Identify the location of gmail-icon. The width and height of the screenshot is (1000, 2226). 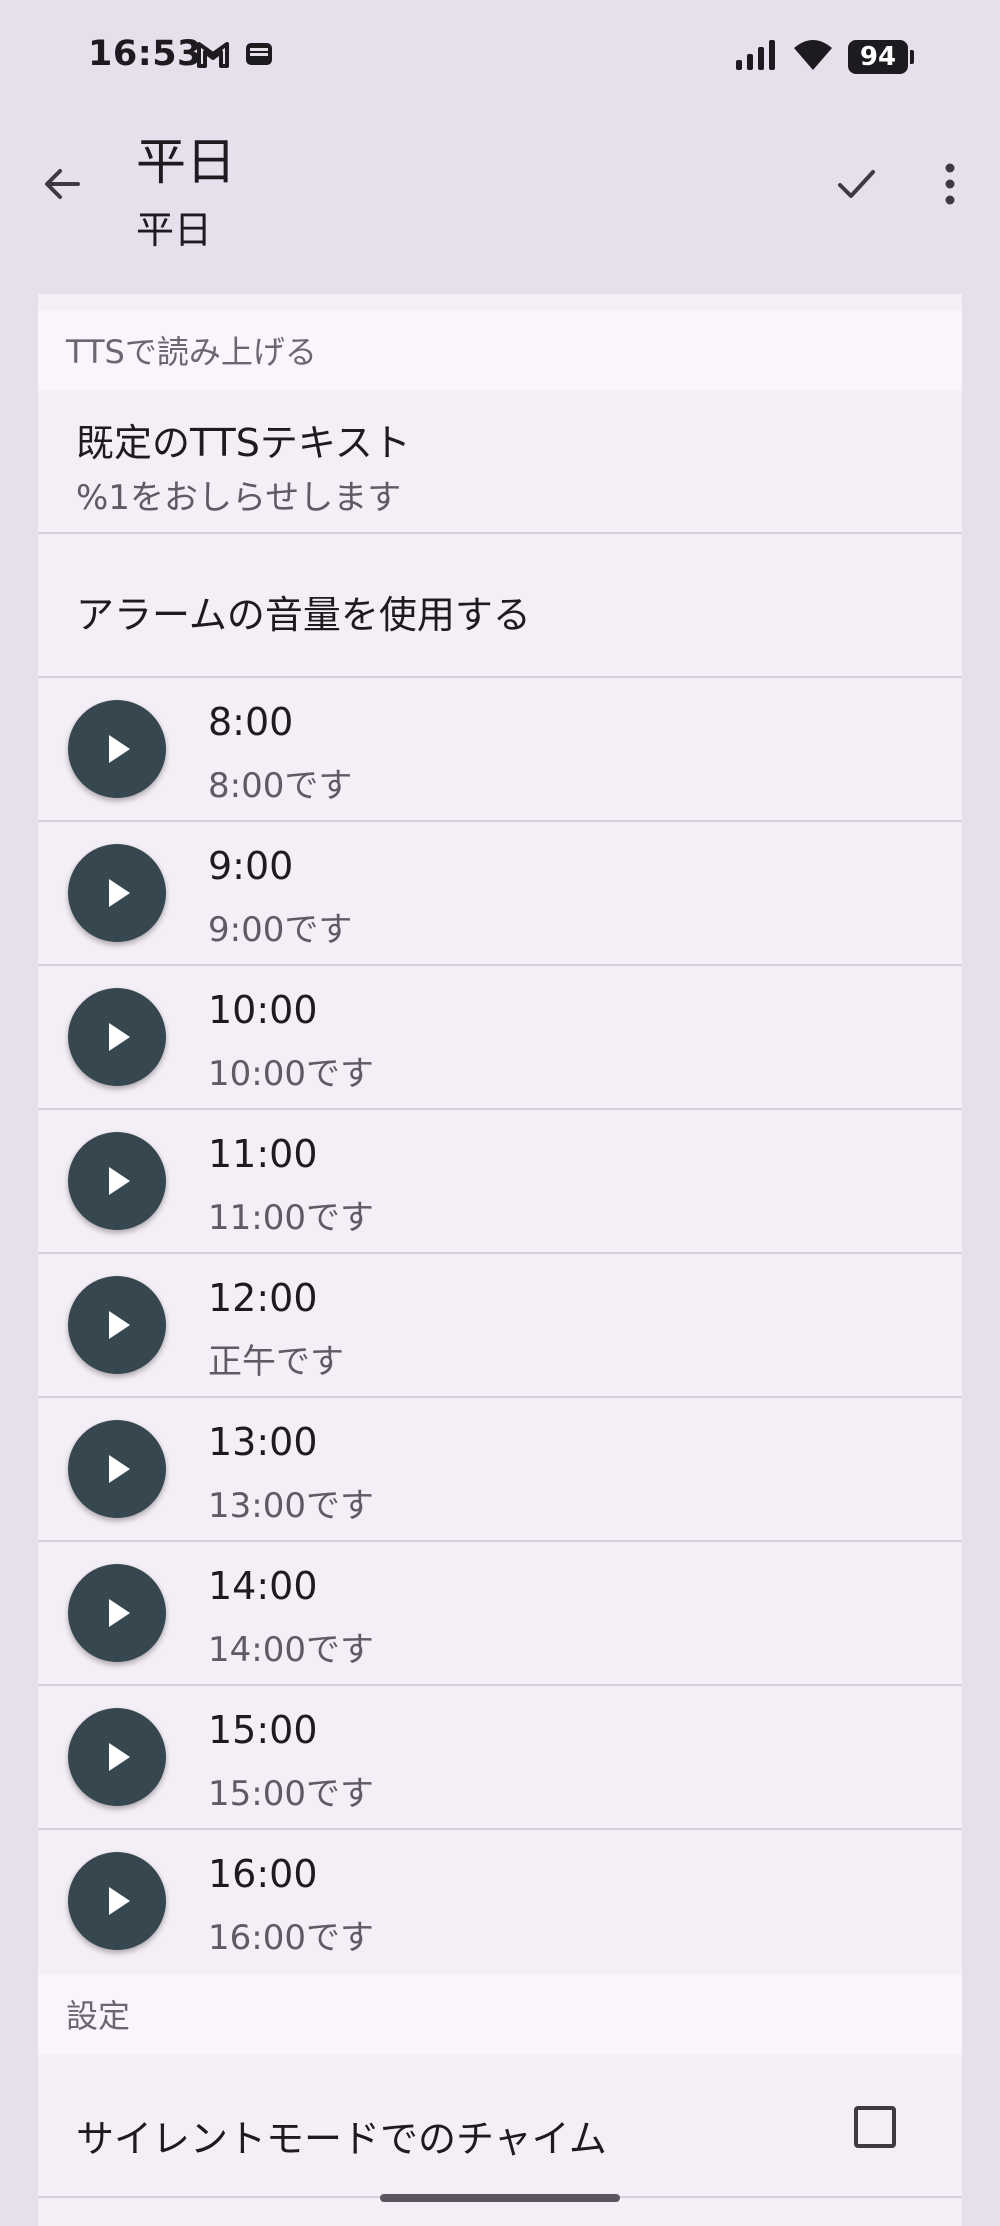
(213, 57).